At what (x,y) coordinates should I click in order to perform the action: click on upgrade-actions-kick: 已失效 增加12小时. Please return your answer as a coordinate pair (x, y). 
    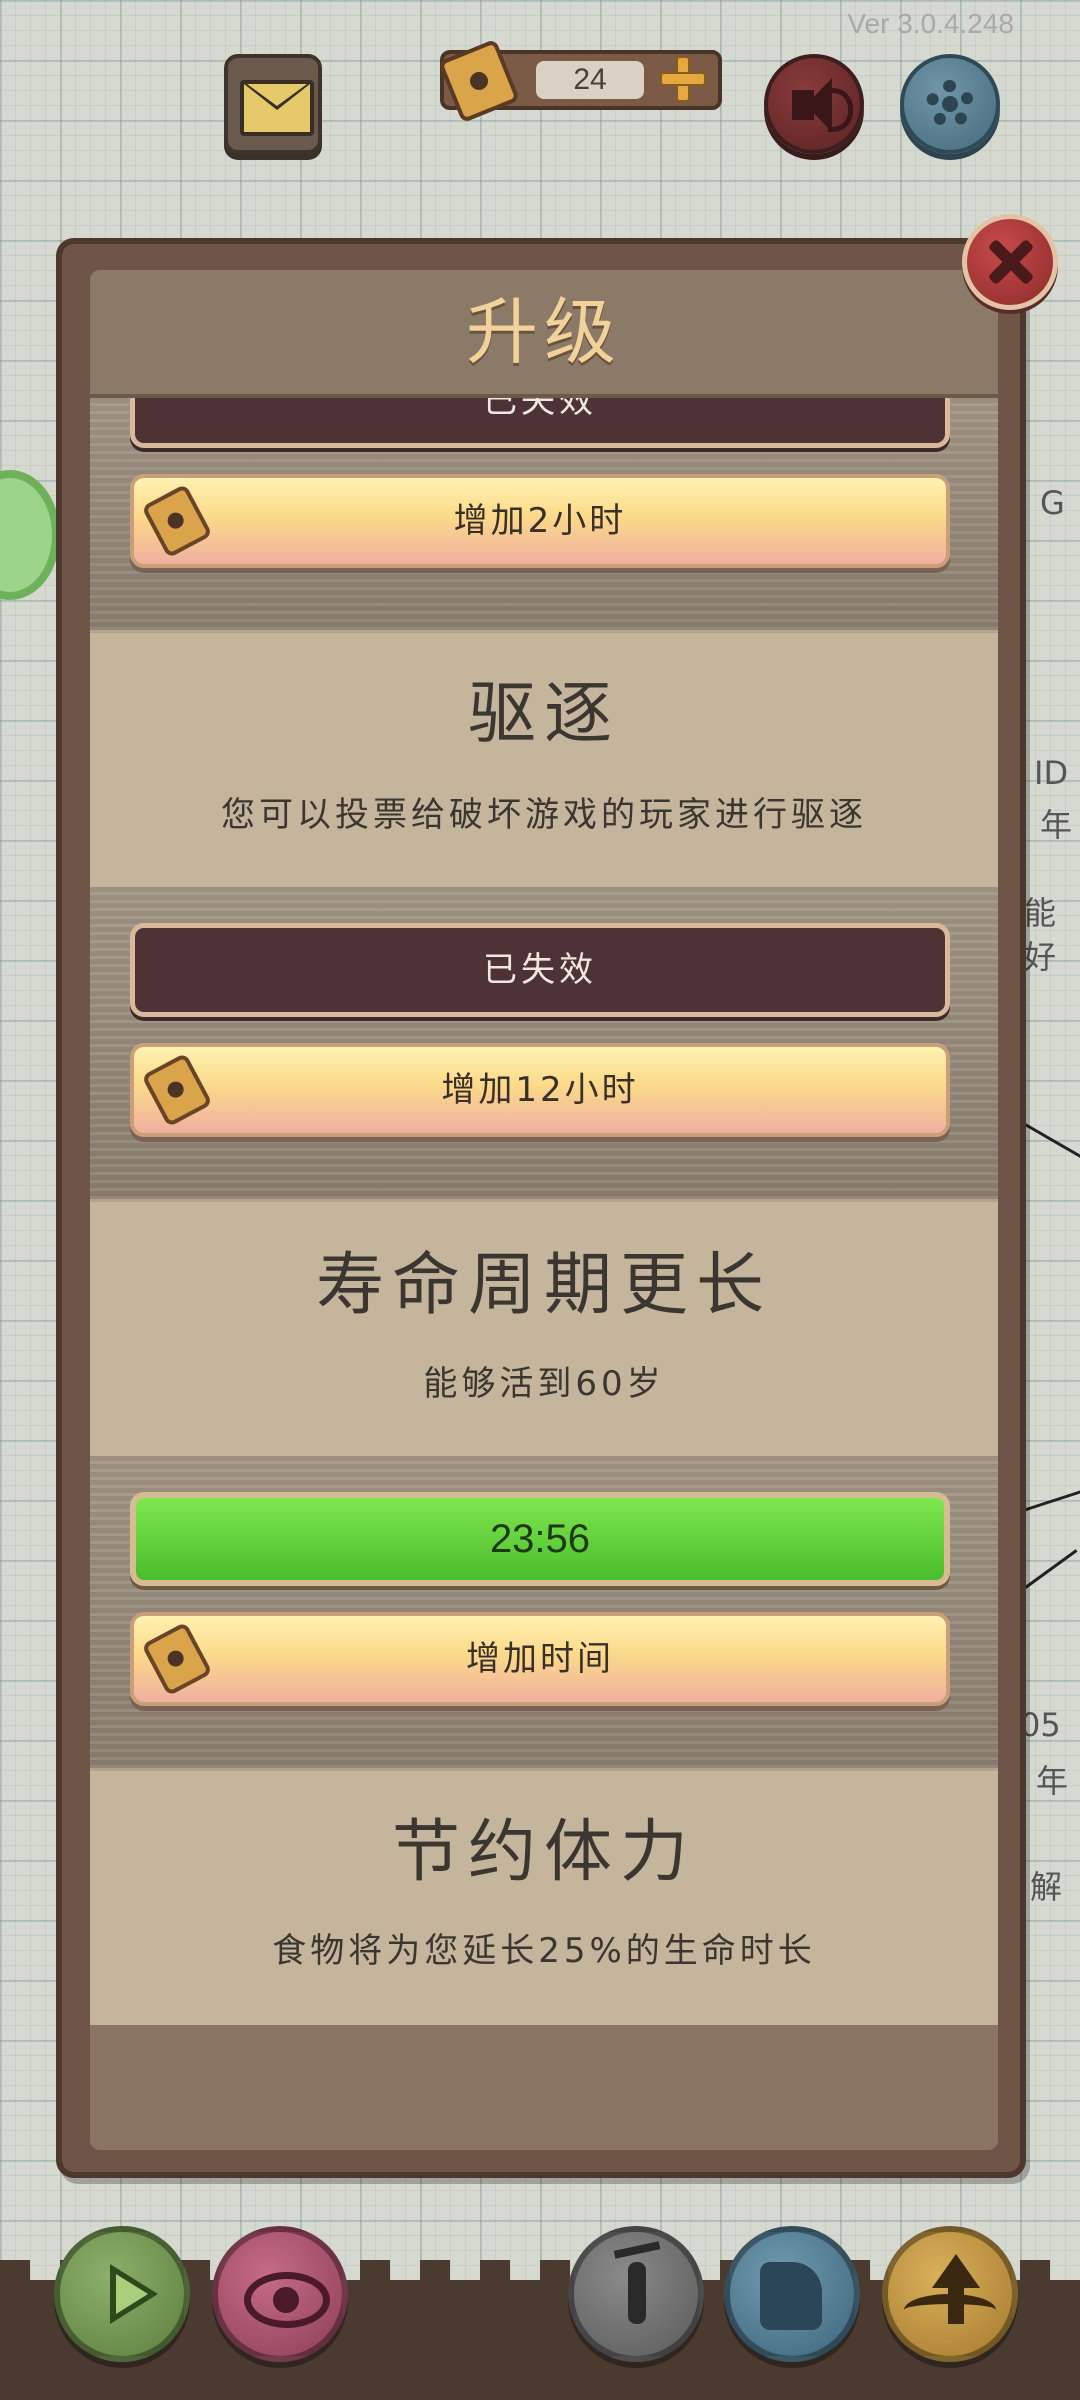
    Looking at the image, I should click on (544, 1043).